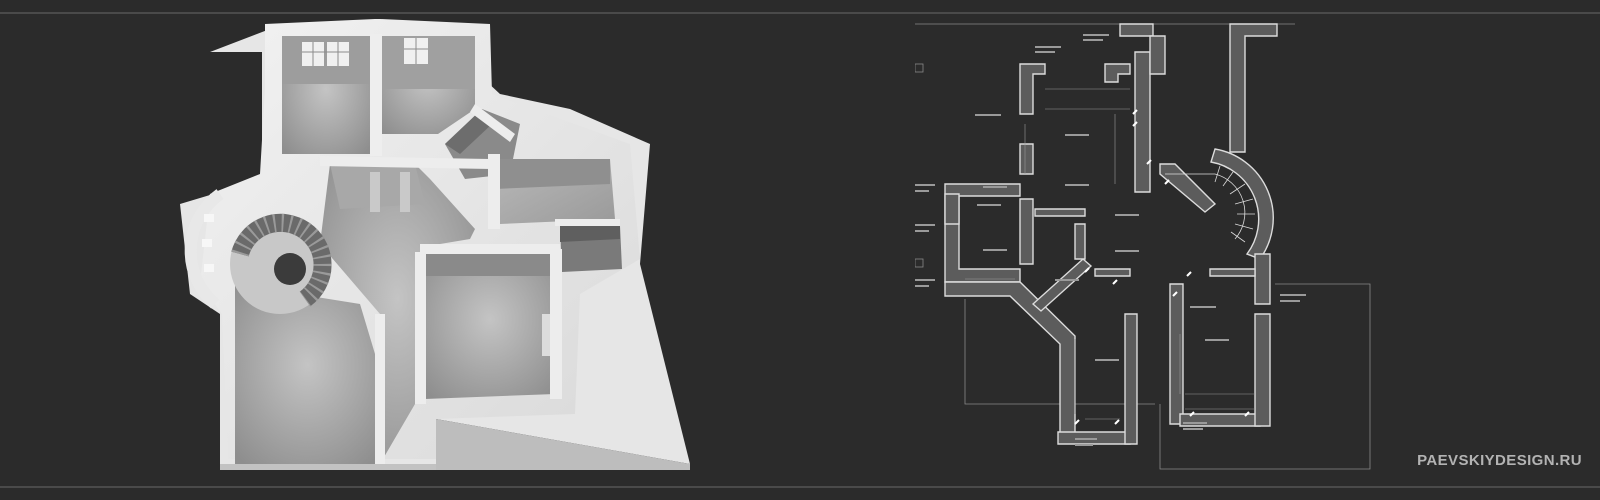 The width and height of the screenshot is (1600, 500). What do you see at coordinates (1499, 460) in the screenshot?
I see `watermark-text: PAEVSKIYDESIGN.RU` at bounding box center [1499, 460].